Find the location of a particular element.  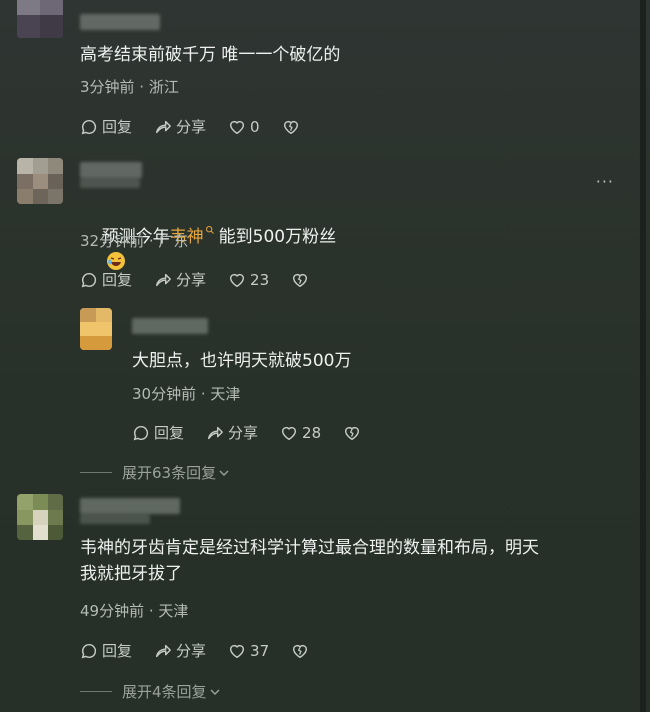

expand-replies-button: 展开4条回复 is located at coordinates (150, 691).